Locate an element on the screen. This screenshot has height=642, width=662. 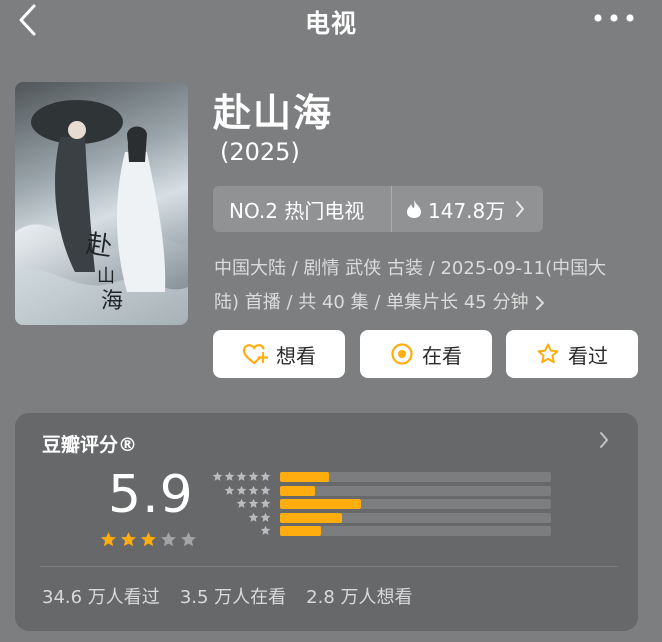
rating-more-button is located at coordinates (604, 442).